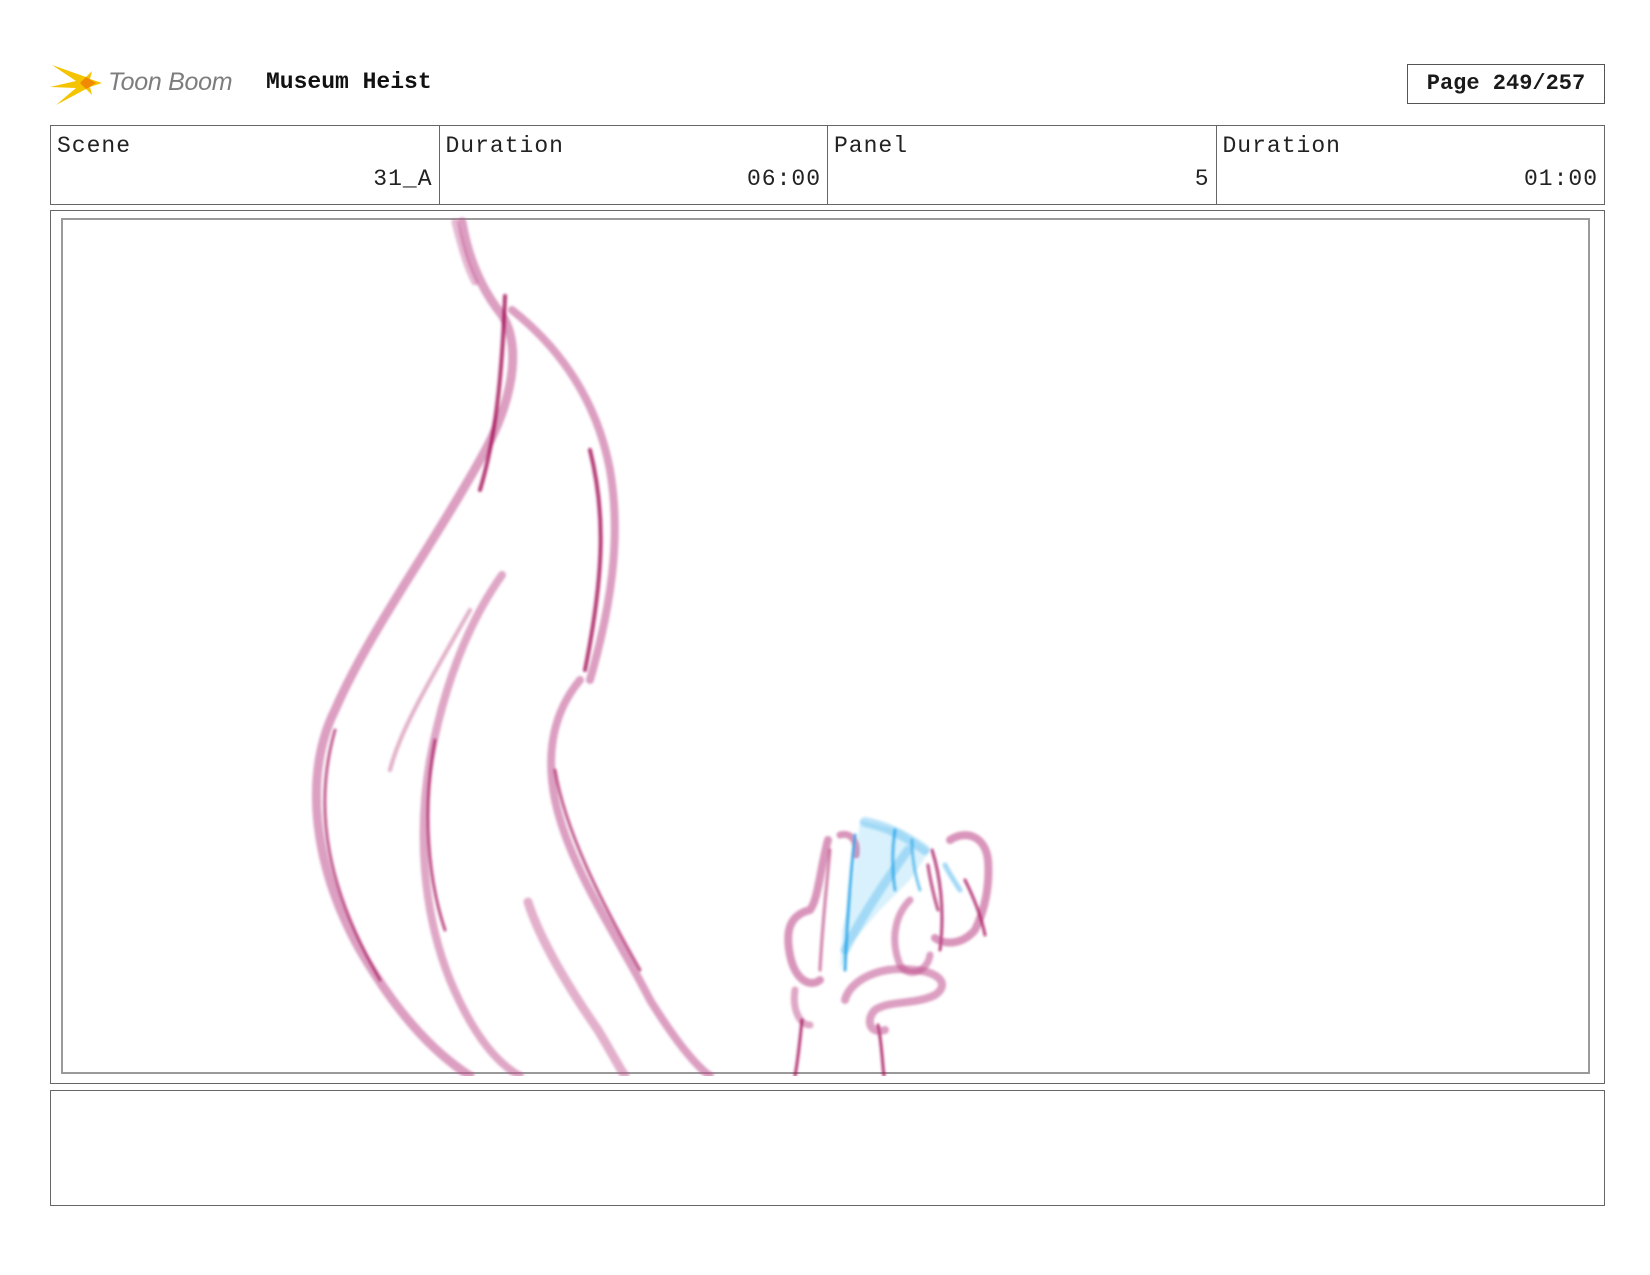  What do you see at coordinates (245, 165) in the screenshot?
I see `scene-cell: Scene 31_A` at bounding box center [245, 165].